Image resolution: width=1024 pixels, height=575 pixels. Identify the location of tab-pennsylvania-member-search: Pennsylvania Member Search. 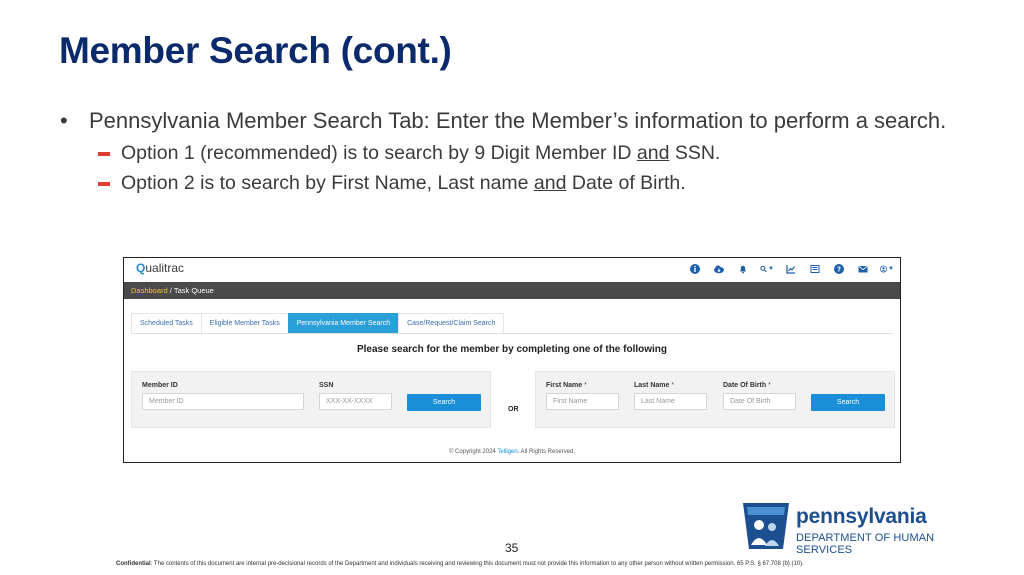
(343, 323).